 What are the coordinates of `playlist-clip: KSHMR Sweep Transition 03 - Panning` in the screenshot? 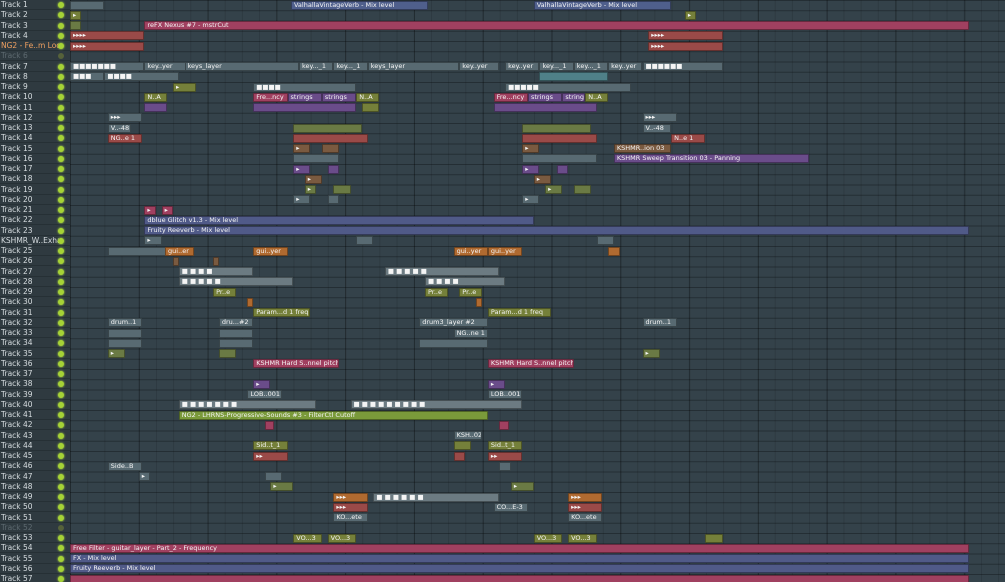 It's located at (711, 159).